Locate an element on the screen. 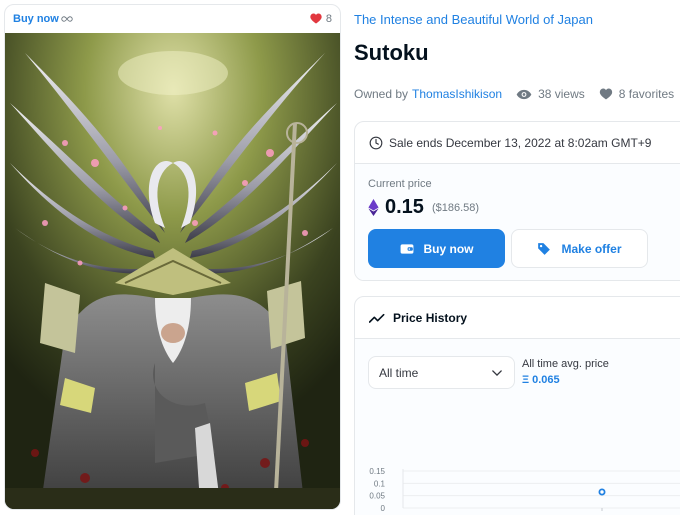 The height and width of the screenshot is (515, 680). card-buy-now-label: Buy now is located at coordinates (36, 18).